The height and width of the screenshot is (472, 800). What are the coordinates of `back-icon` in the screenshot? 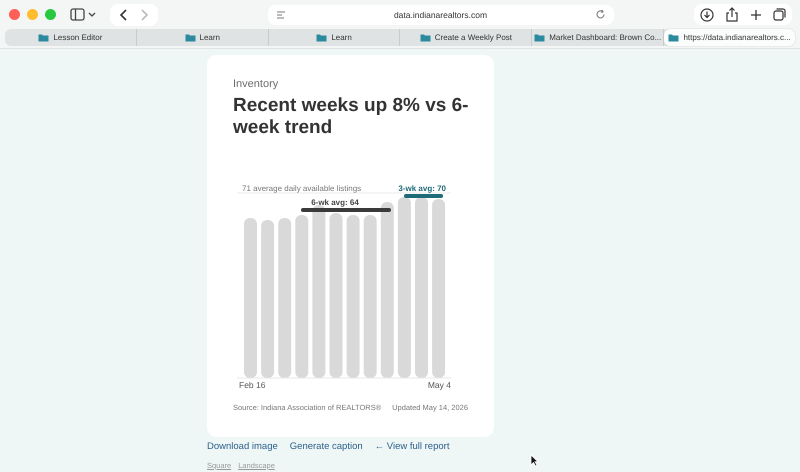 It's located at (124, 15).